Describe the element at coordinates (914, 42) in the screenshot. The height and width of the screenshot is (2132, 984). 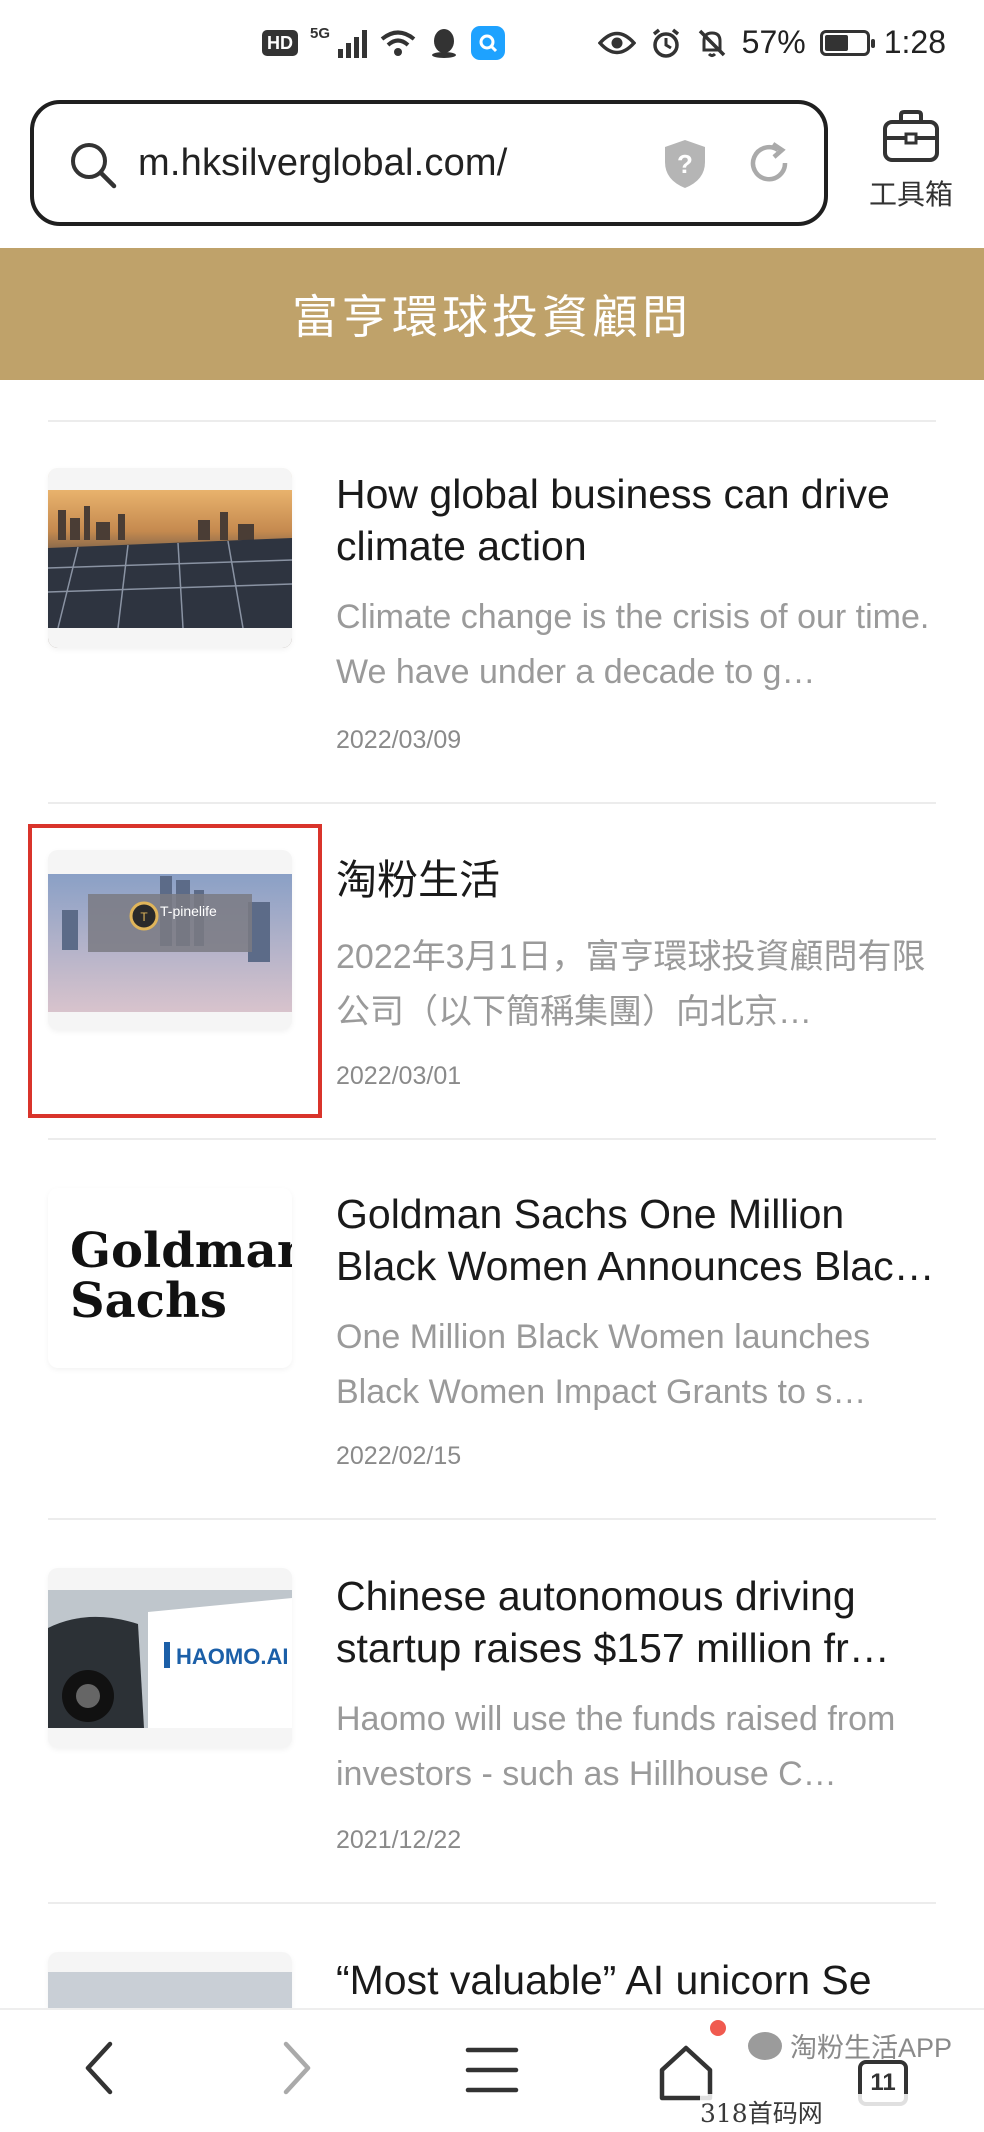
I see `clock: 1:28` at that location.